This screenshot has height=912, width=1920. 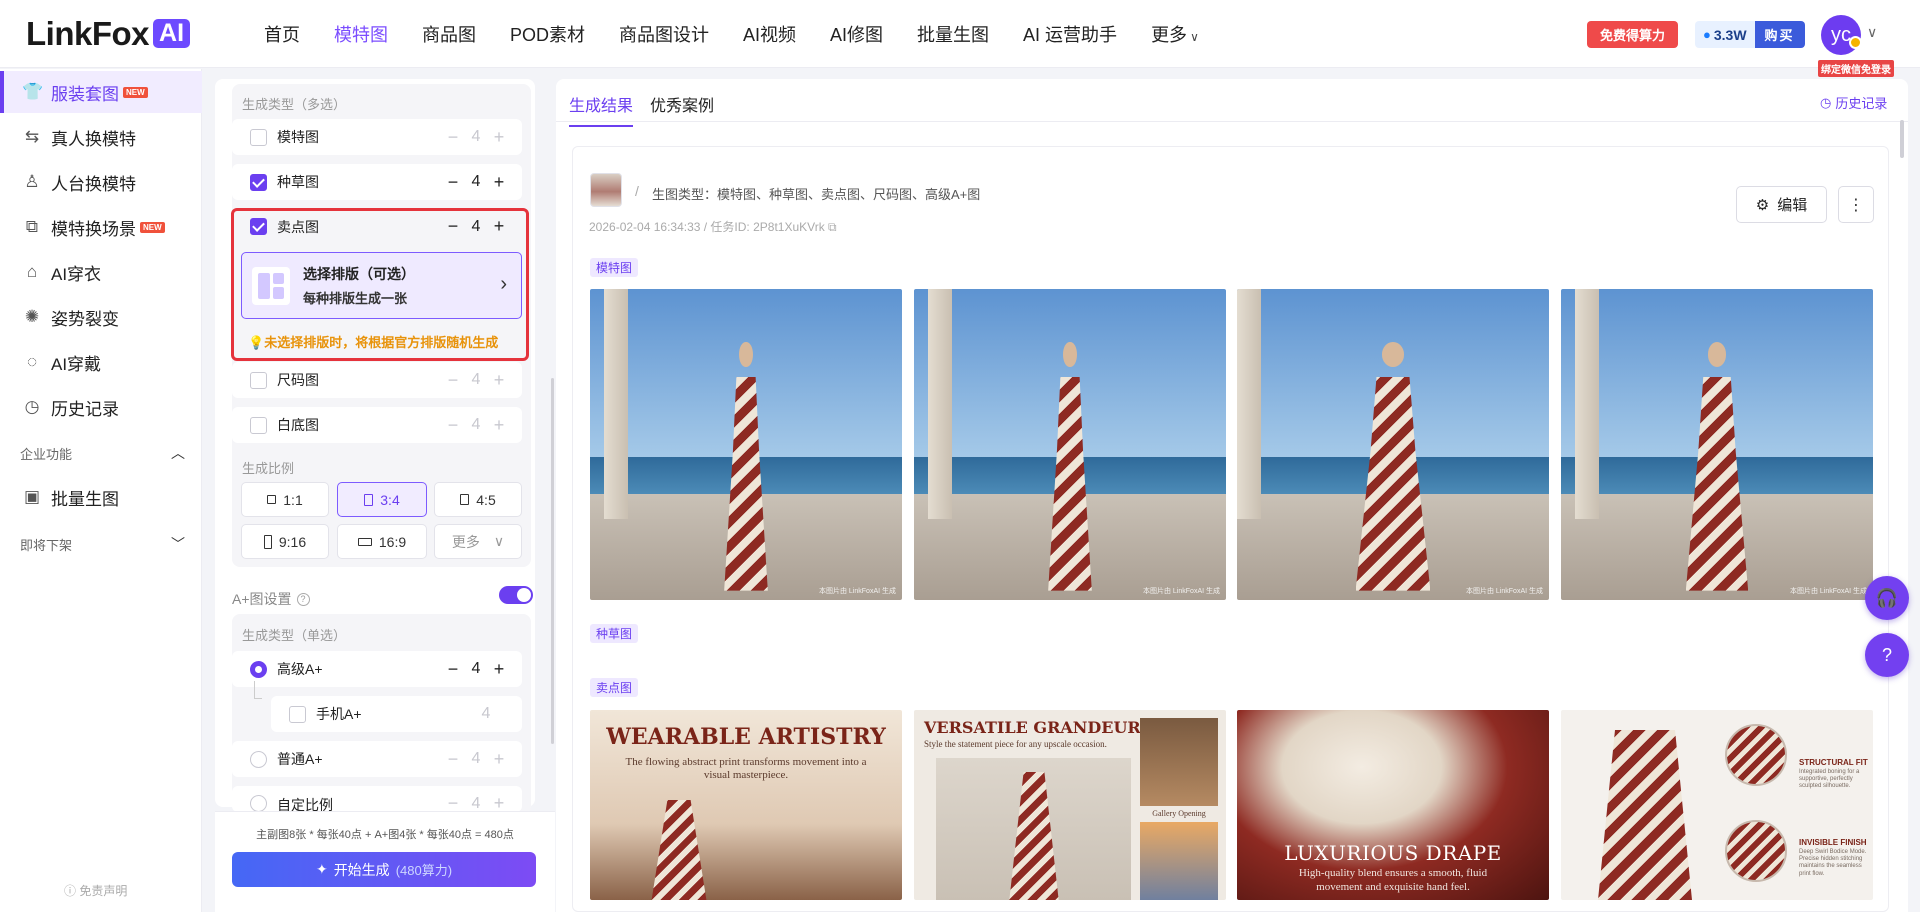 What do you see at coordinates (101, 227) in the screenshot?
I see `sidebar-item-scene-swap: ⧉ 模特换场景 NEW` at bounding box center [101, 227].